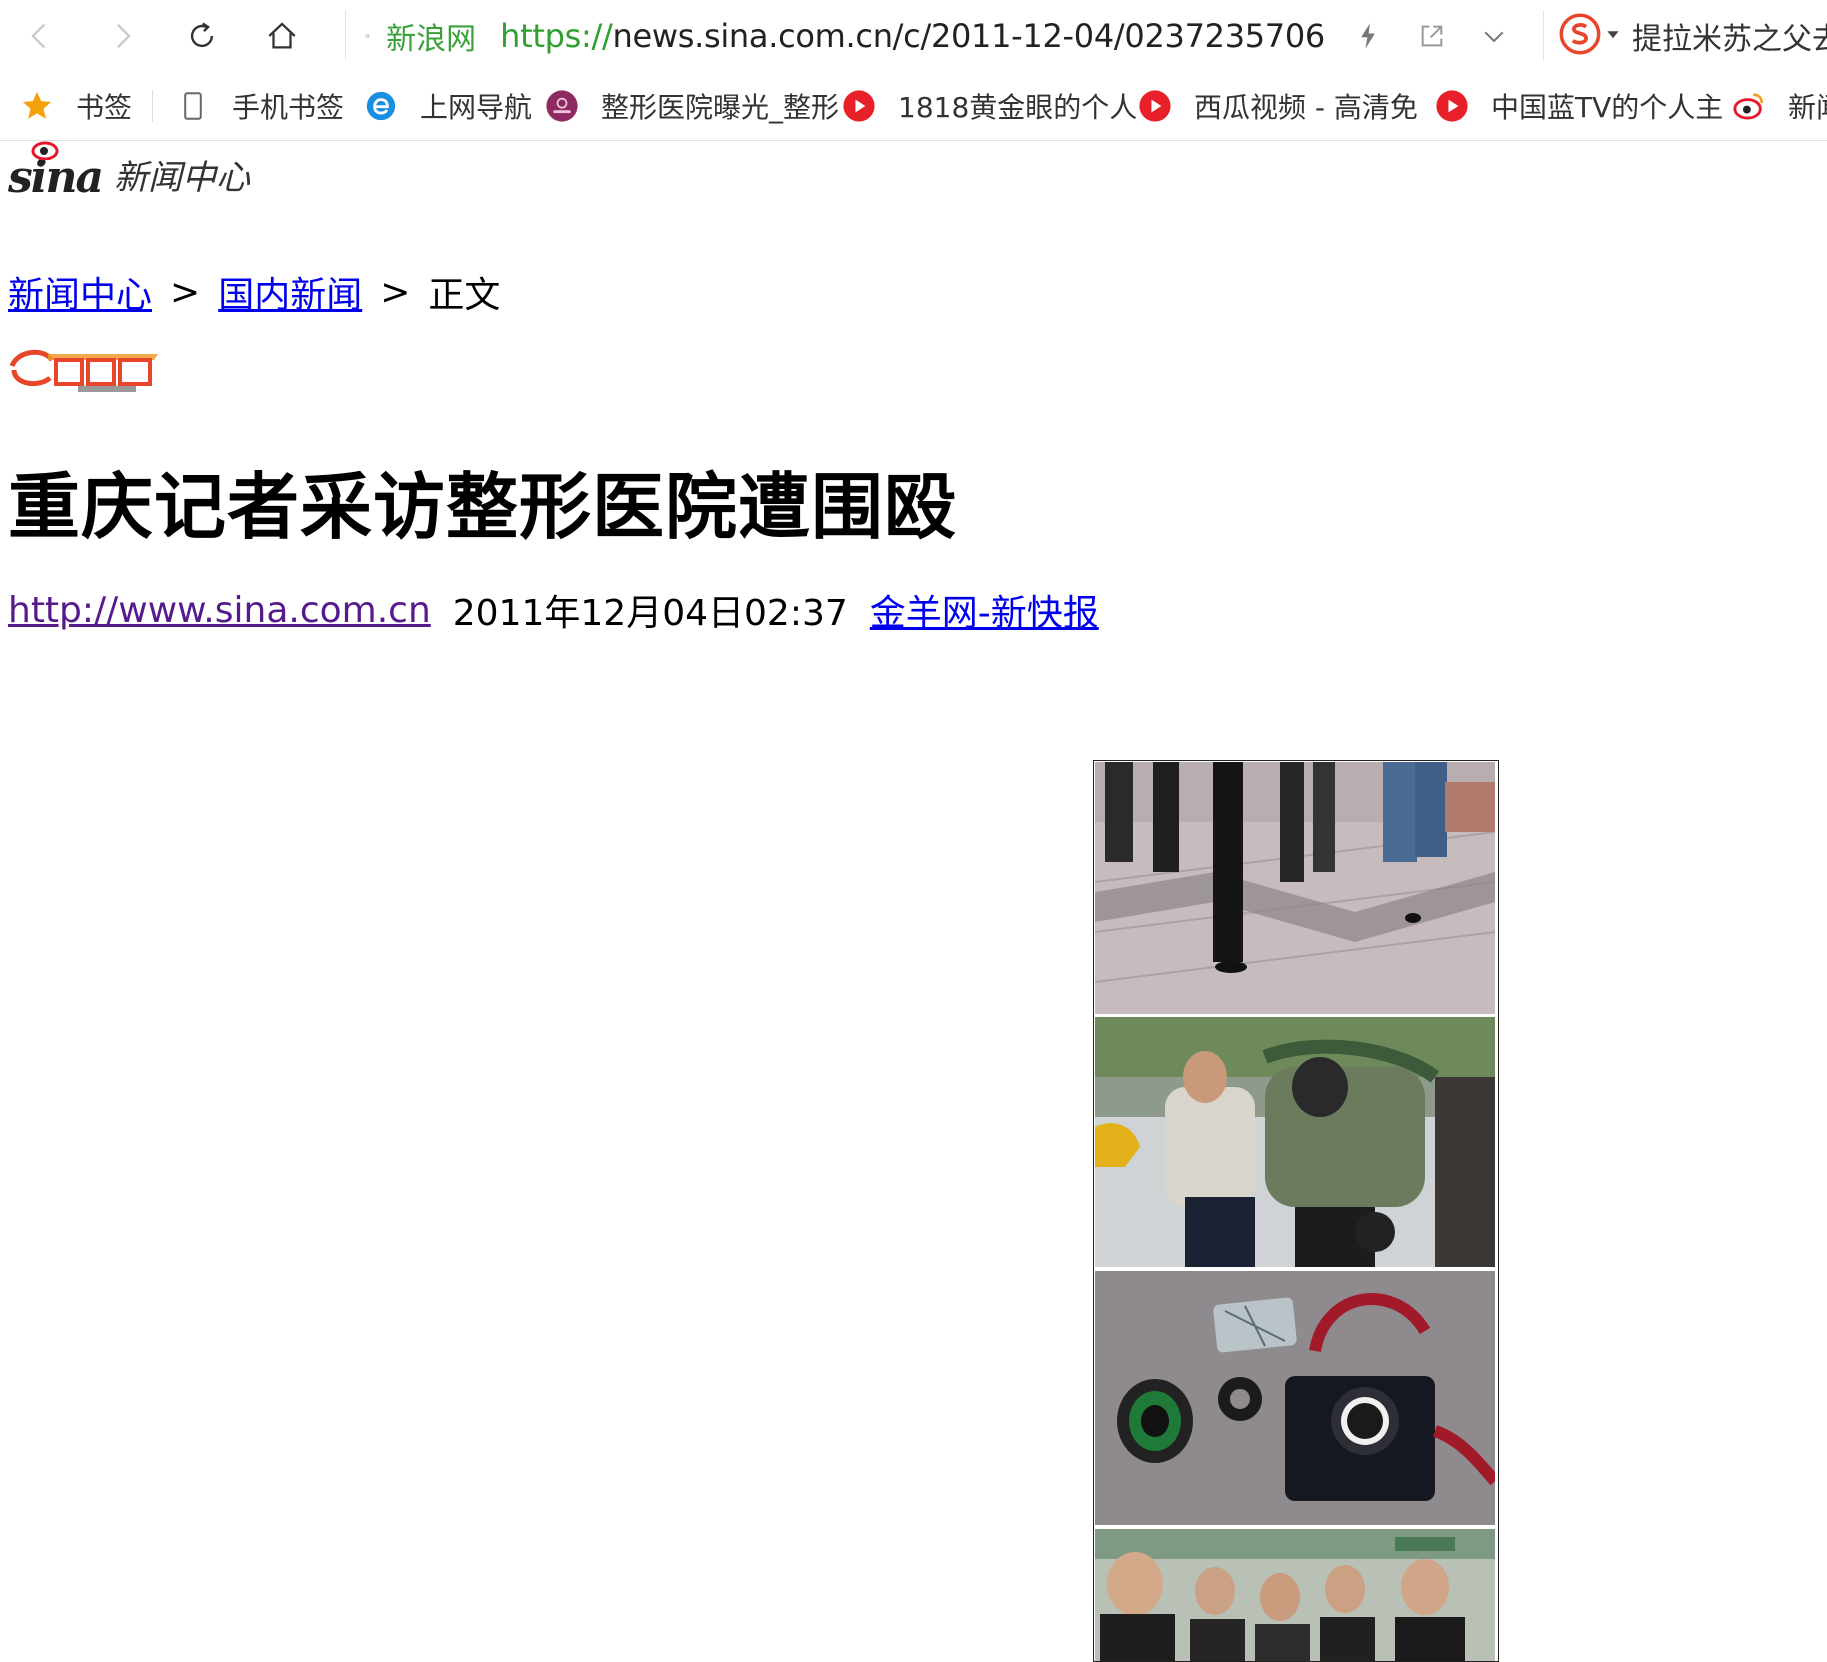 The image size is (1827, 1662). I want to click on bookmark-item-zhongguolan: 中国蓝TV的个人主, so click(1579, 106).